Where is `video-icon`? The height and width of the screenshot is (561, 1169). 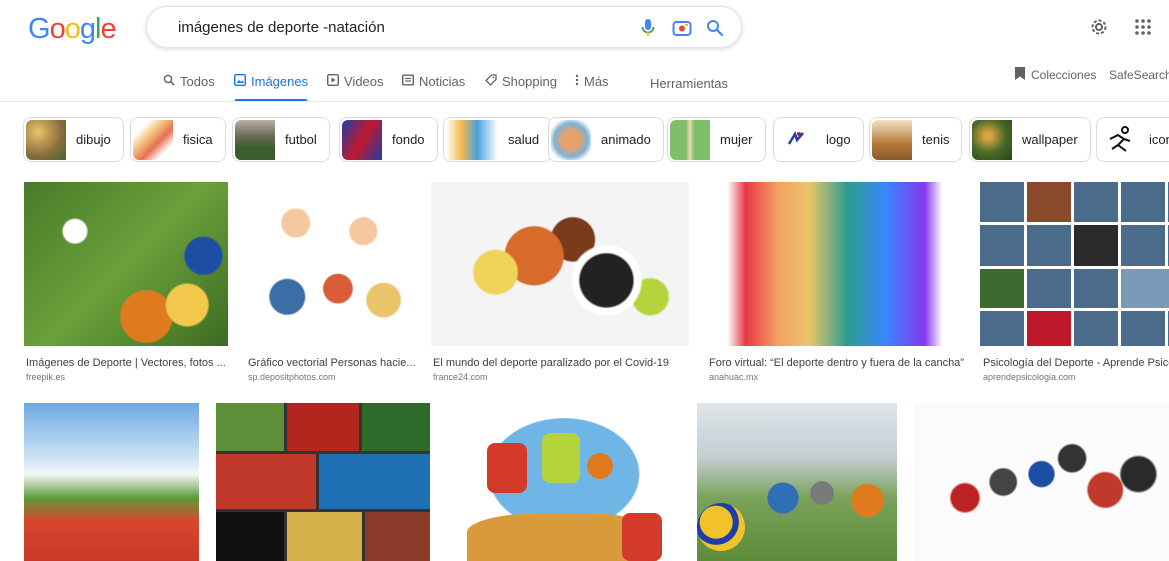 video-icon is located at coordinates (333, 81).